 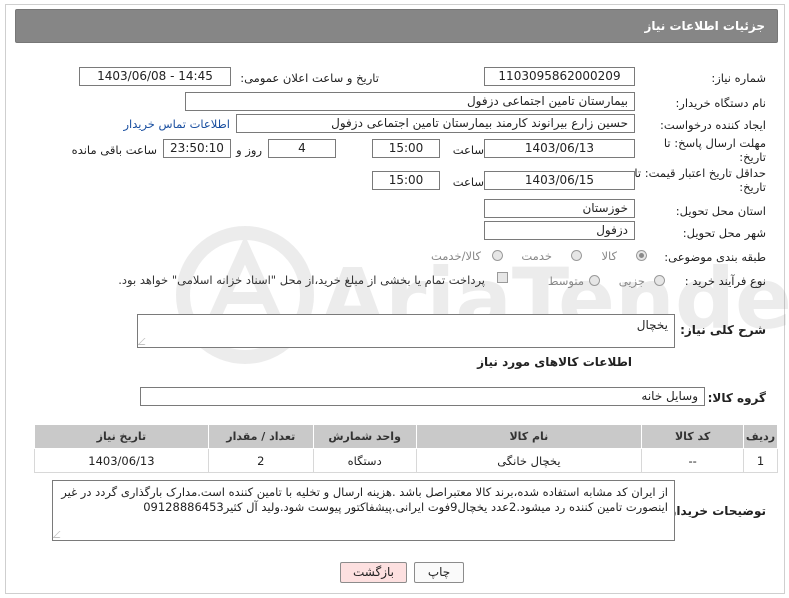 What do you see at coordinates (738, 78) in the screenshot?
I see `need-number-label: شماره نیاز:` at bounding box center [738, 78].